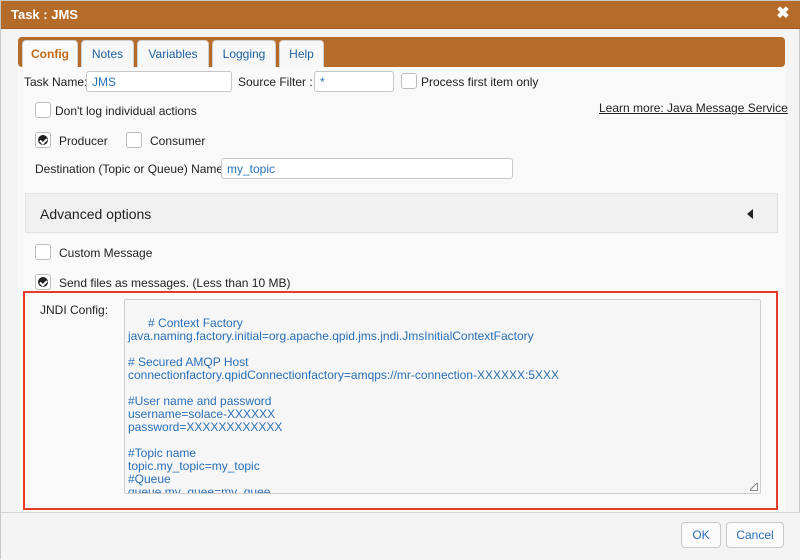  Describe the element at coordinates (74, 310) in the screenshot. I see `jndi-config-label: JNDI Config:` at that location.